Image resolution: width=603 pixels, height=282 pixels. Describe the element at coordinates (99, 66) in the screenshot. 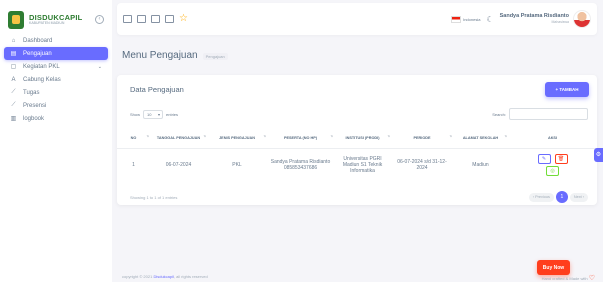

I see `chevron-down-icon: ⌄` at that location.